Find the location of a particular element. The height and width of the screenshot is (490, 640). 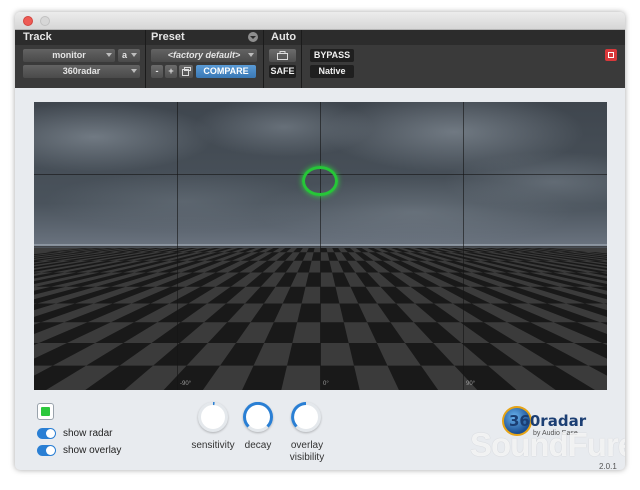

safe-button: SAFE is located at coordinates (282, 71).